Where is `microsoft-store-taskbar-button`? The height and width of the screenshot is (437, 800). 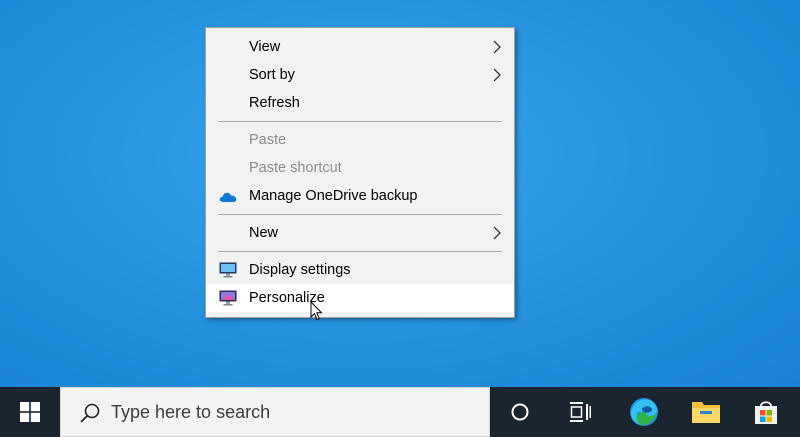 microsoft-store-taskbar-button is located at coordinates (766, 412).